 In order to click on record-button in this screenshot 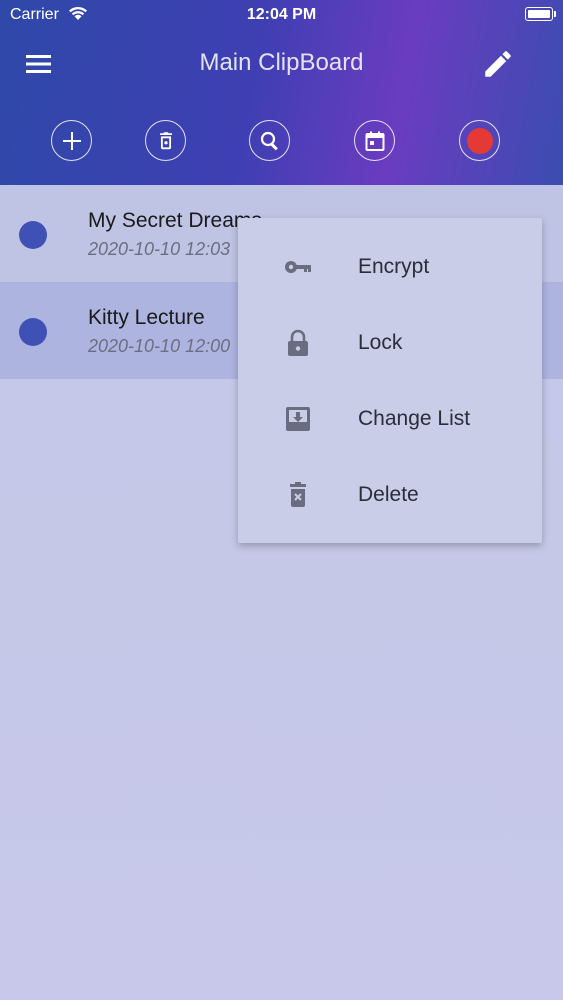, I will do `click(479, 140)`.